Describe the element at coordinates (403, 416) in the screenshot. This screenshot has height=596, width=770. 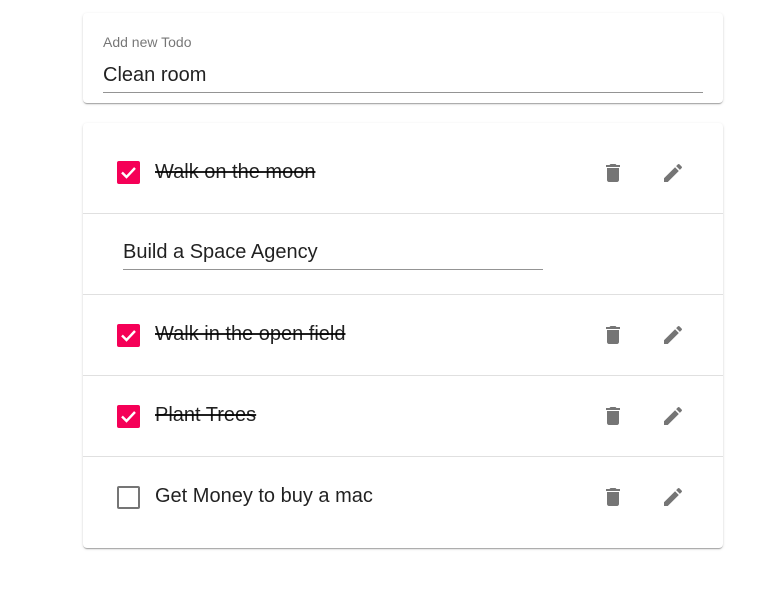
I see `todo-item: Plant Trees` at that location.